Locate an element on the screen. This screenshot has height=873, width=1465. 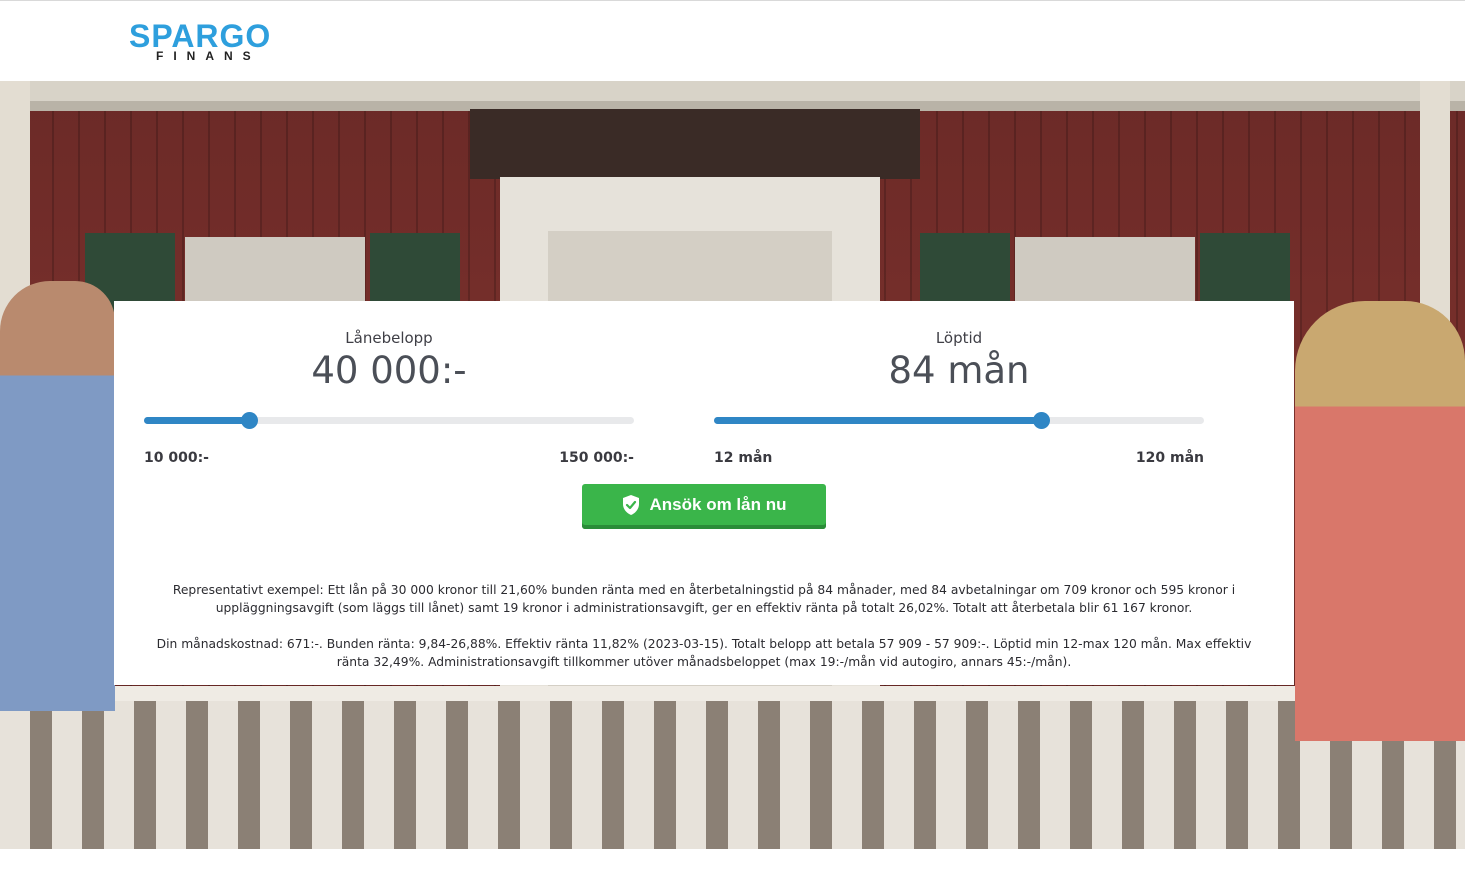
term-slider-track is located at coordinates (959, 420).